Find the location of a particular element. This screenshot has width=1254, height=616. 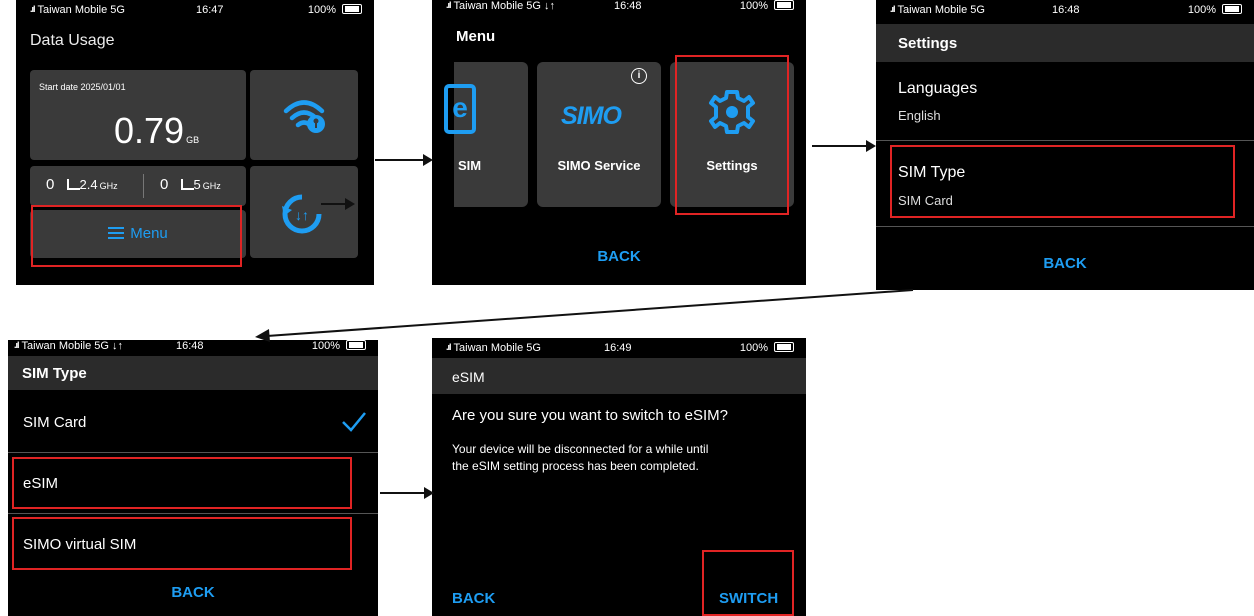

settings-item-languages: Languages English is located at coordinates (1065, 101).